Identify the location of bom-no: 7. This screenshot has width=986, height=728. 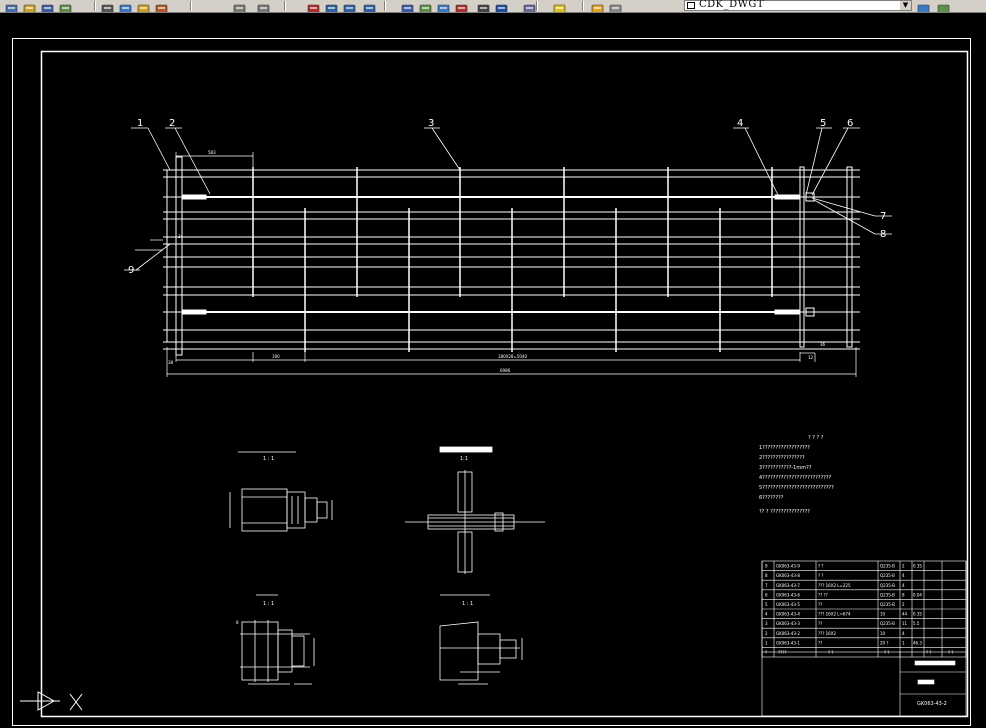
(766, 585).